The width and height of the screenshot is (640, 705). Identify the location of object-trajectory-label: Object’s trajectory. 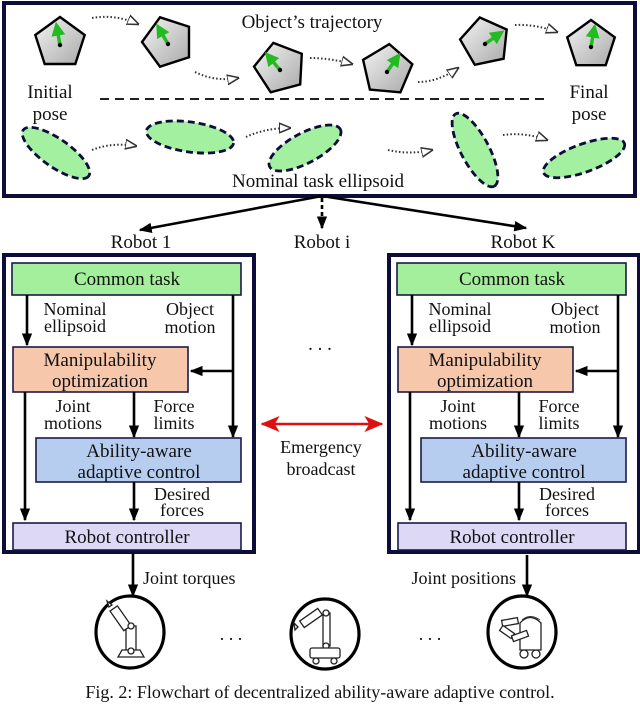
(312, 22).